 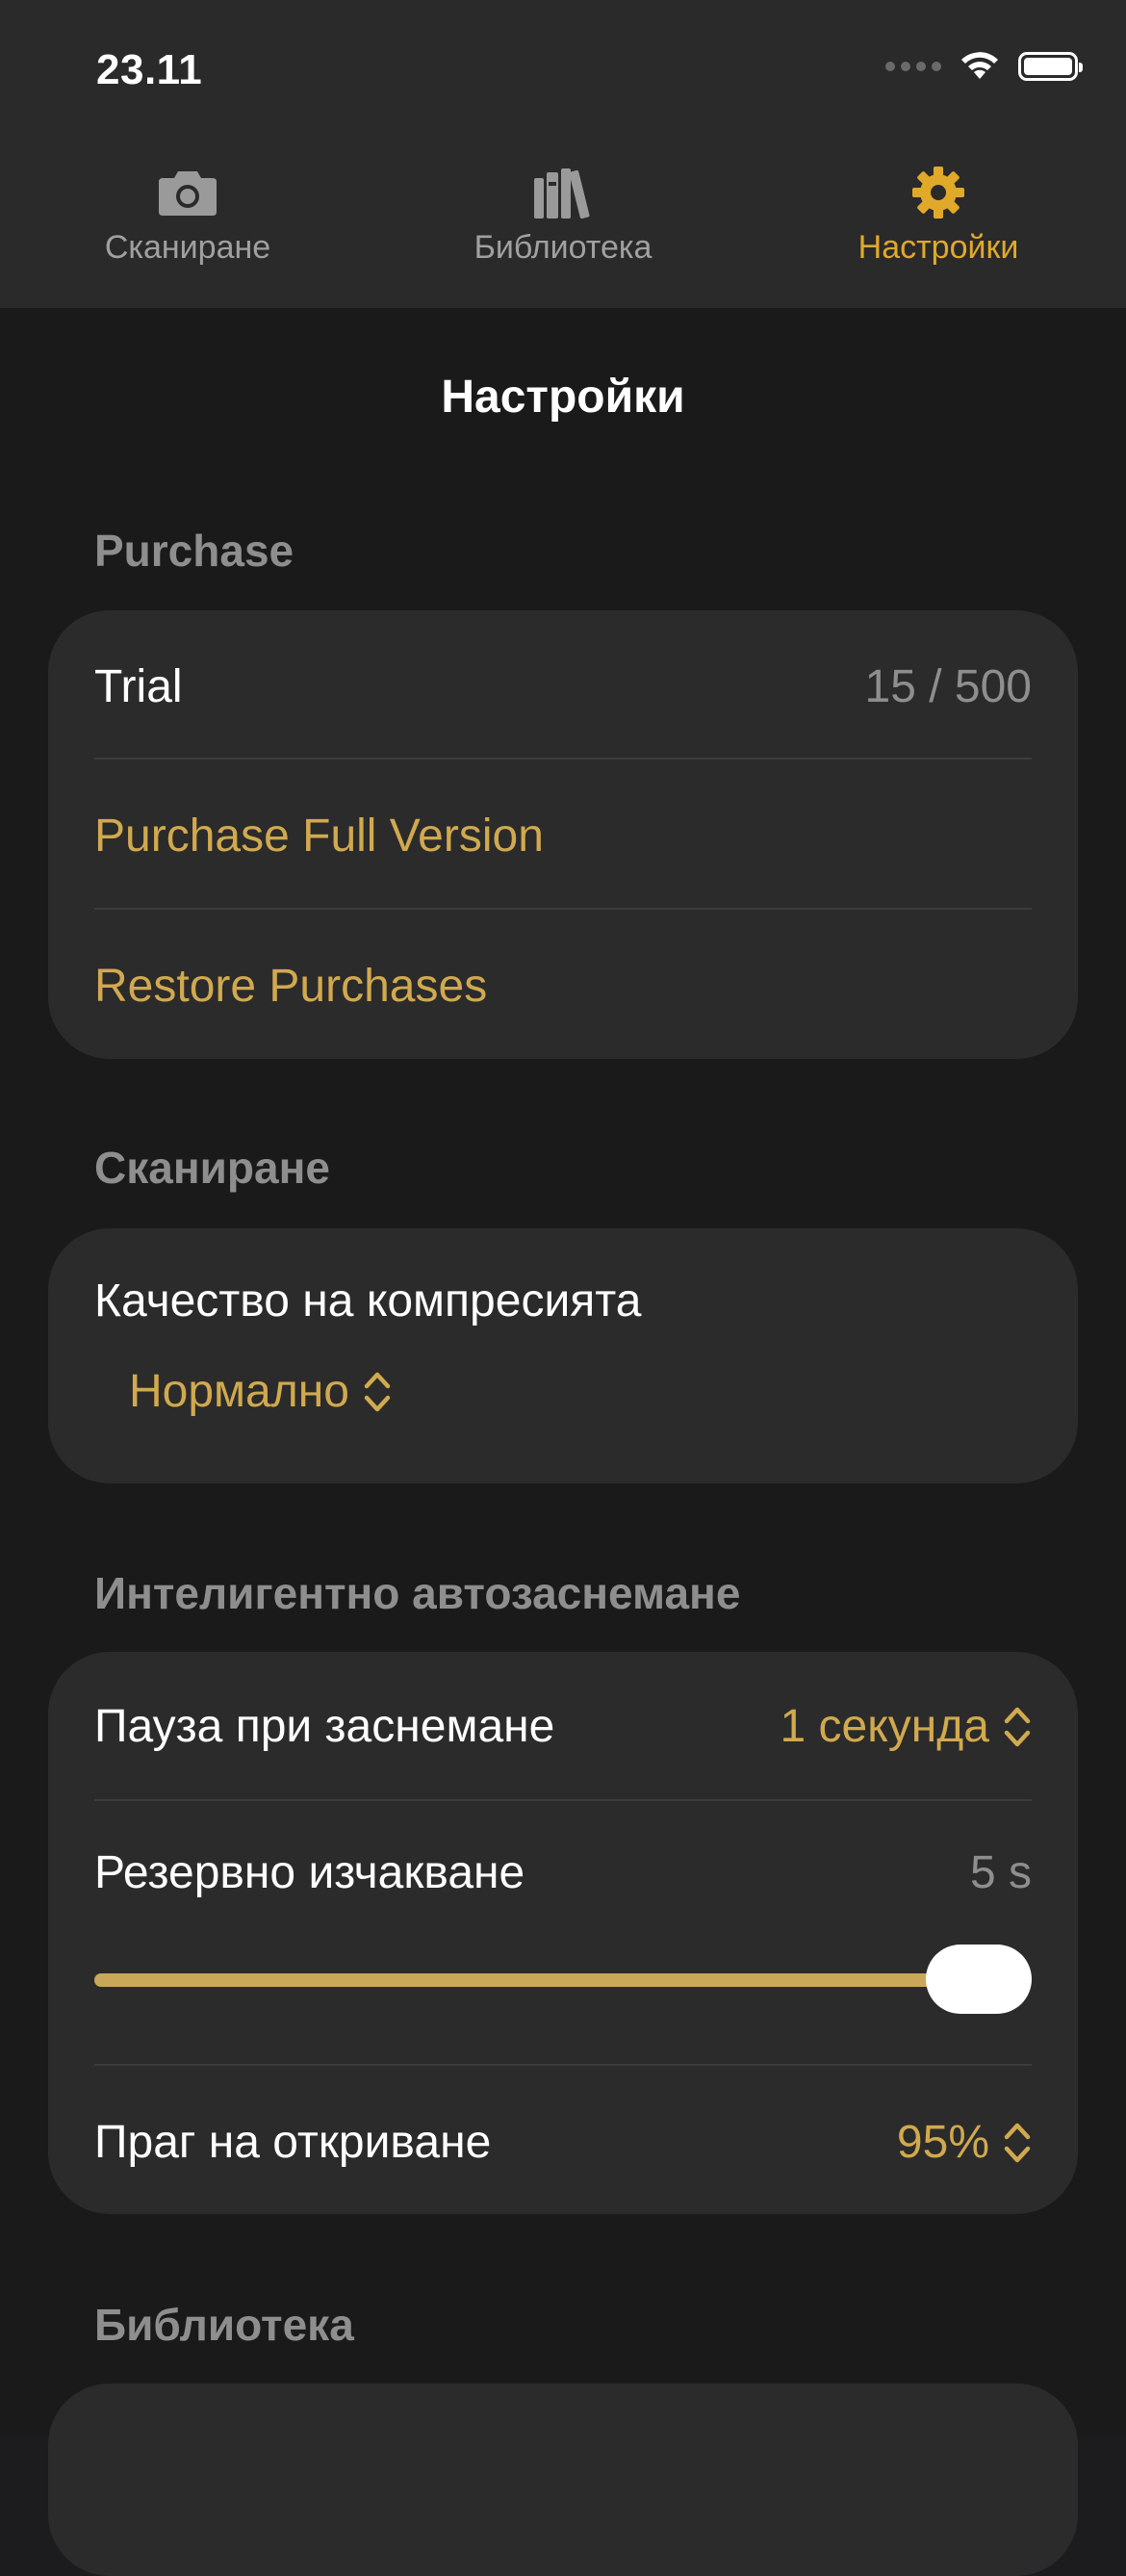 I want to click on scanning-card: Качество на компресията Нормално, so click(x=563, y=1356).